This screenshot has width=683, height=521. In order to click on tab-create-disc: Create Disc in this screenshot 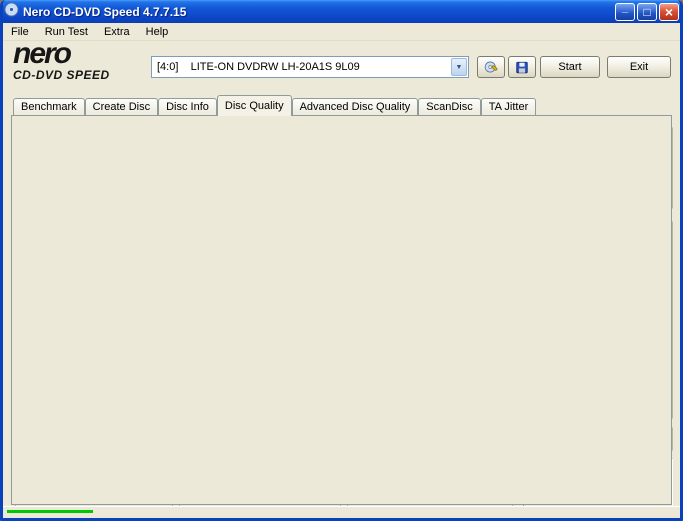, I will do `click(121, 107)`.